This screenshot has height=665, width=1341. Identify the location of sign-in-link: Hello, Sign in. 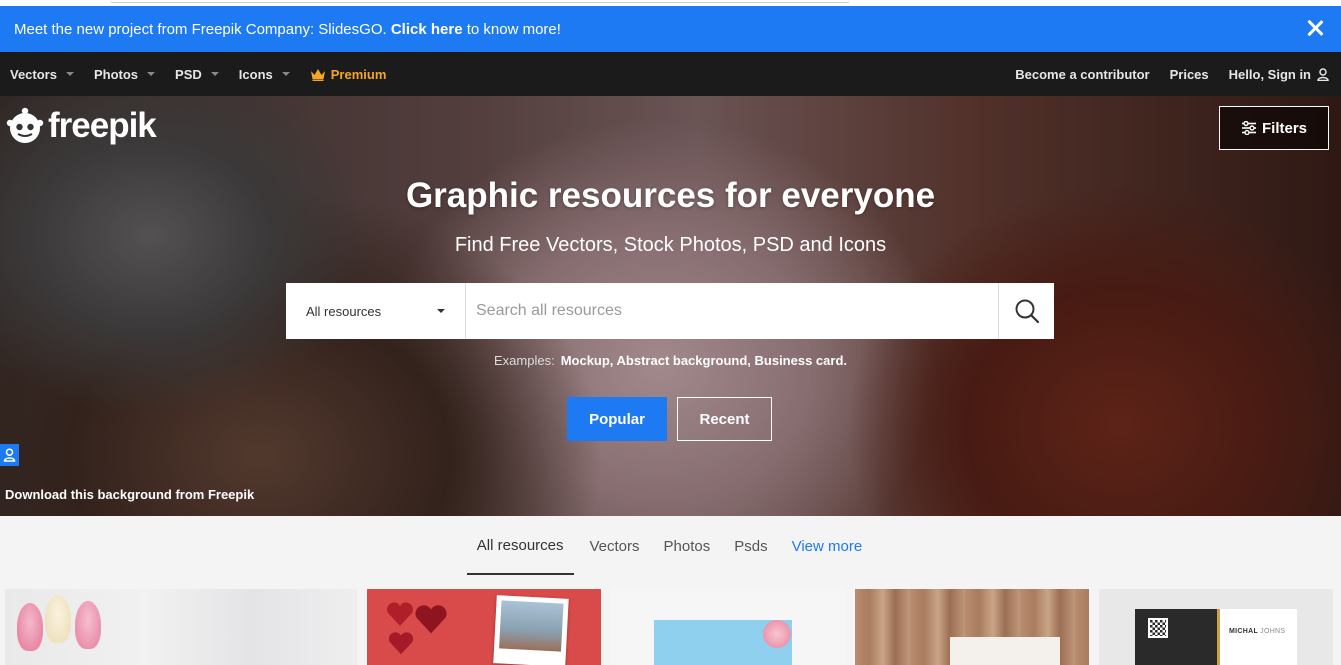
(1279, 74).